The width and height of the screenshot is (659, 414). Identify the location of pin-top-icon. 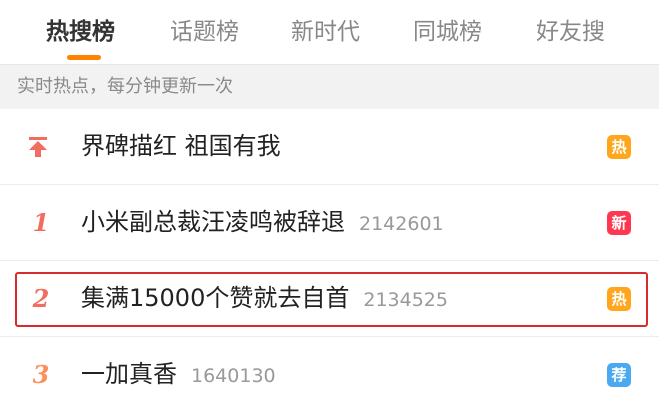
(38, 147).